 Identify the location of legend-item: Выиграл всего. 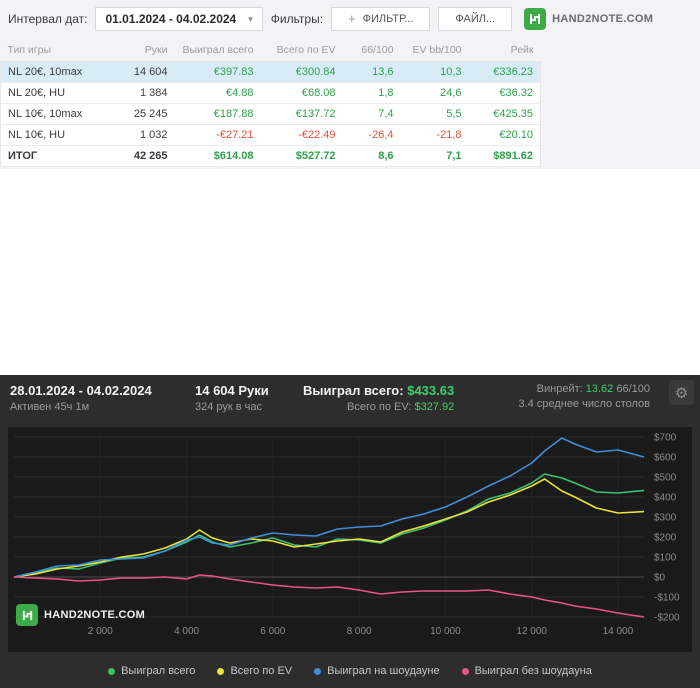
(151, 671).